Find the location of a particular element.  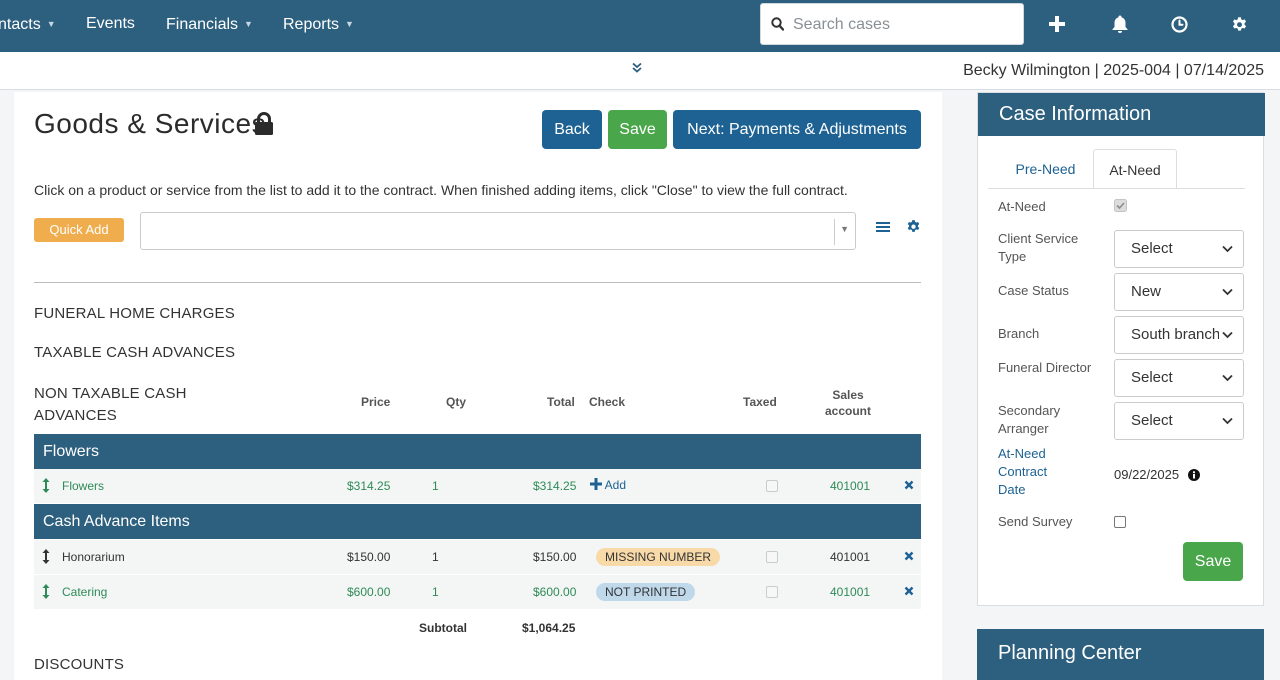

case-status-label: Case Status is located at coordinates (1033, 290).